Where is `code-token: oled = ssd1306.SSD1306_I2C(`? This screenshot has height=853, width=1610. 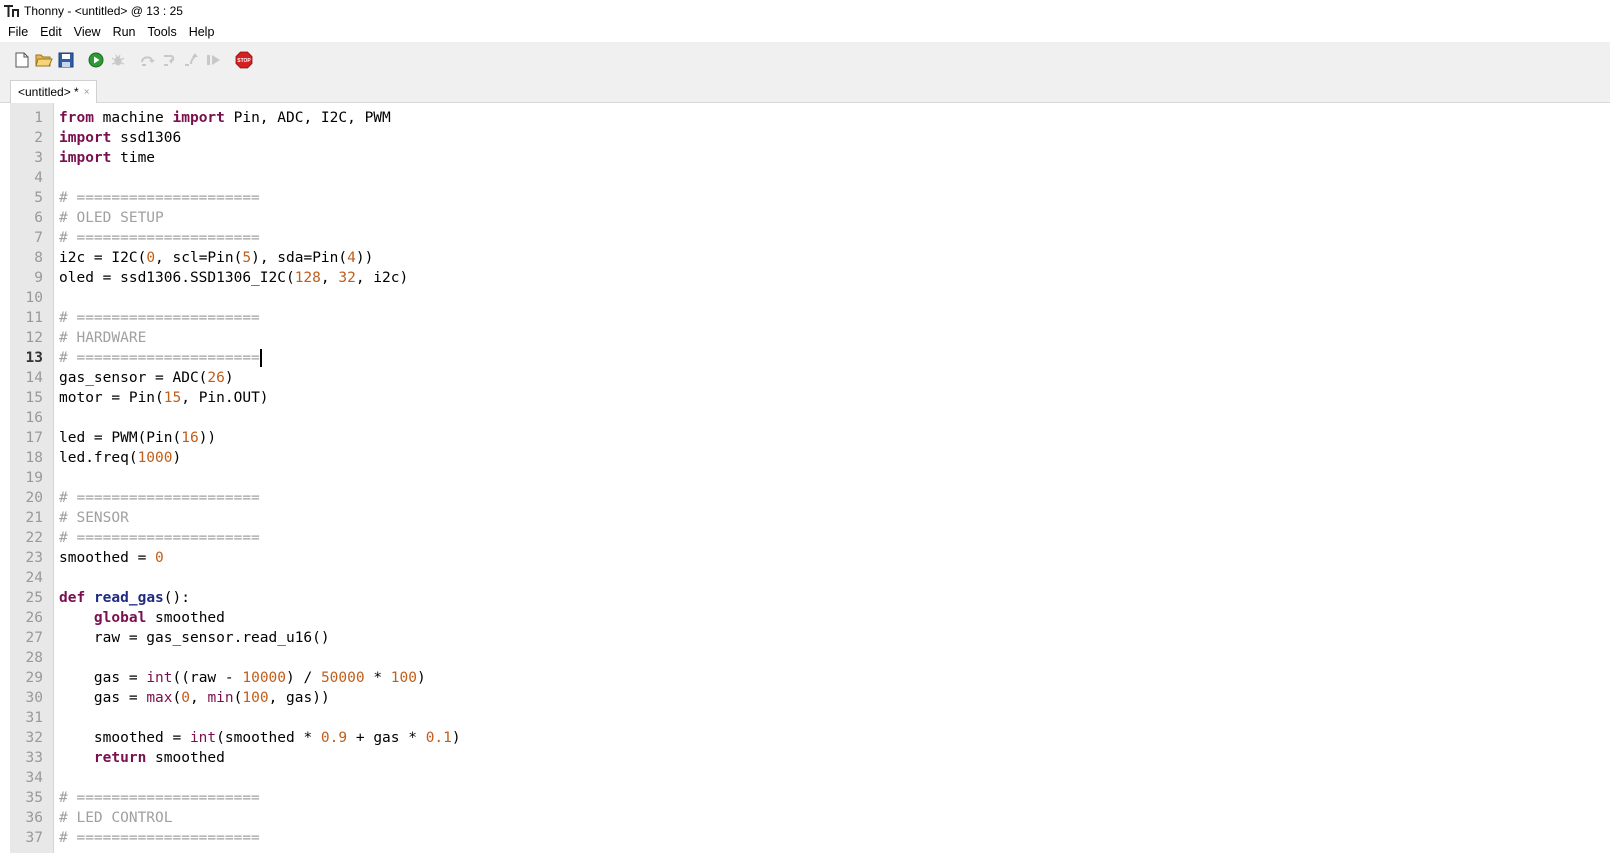 code-token: oled = ssd1306.SSD1306_I2C( is located at coordinates (177, 278).